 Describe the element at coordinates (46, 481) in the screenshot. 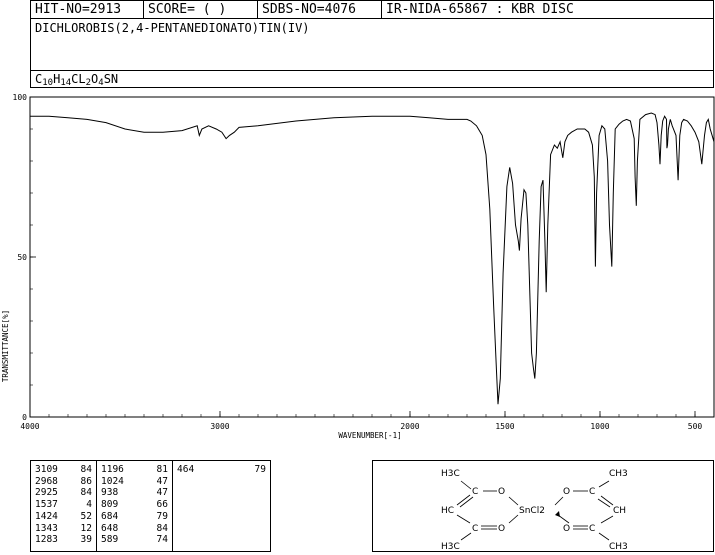

I see `peak-wavenumber: 2968` at that location.